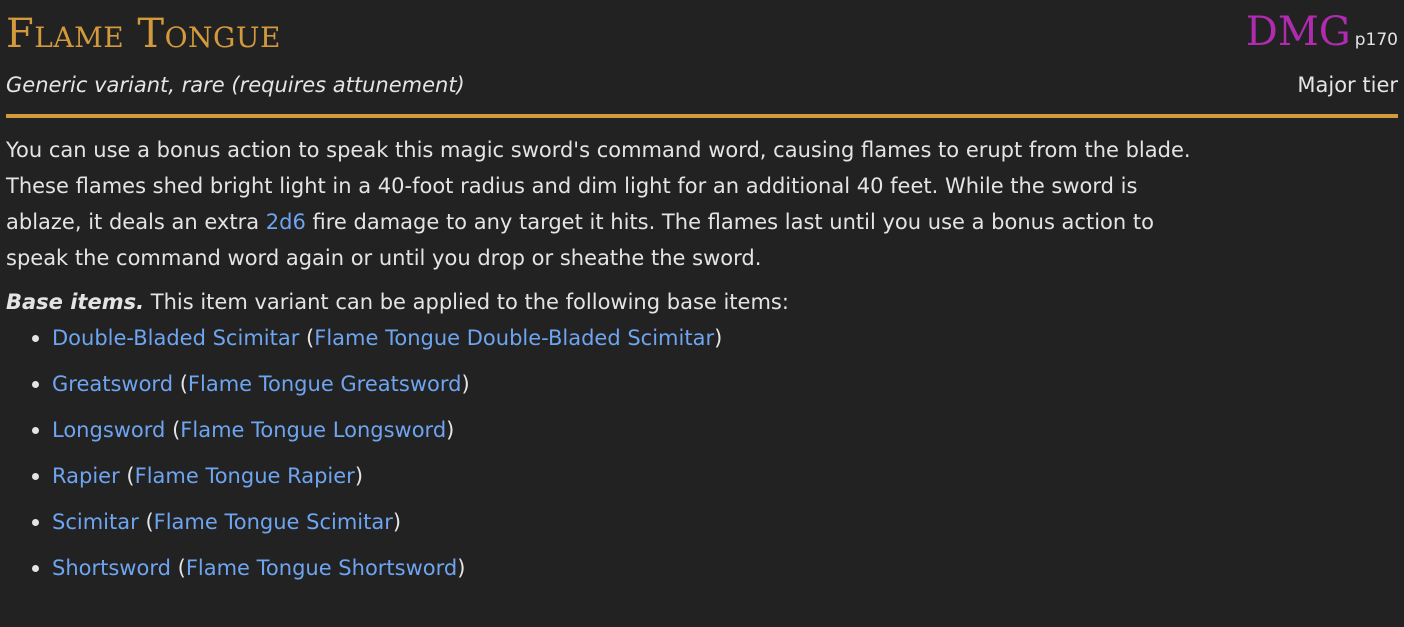 The width and height of the screenshot is (1404, 627). Describe the element at coordinates (1298, 32) in the screenshot. I see `source-link: DMG` at that location.